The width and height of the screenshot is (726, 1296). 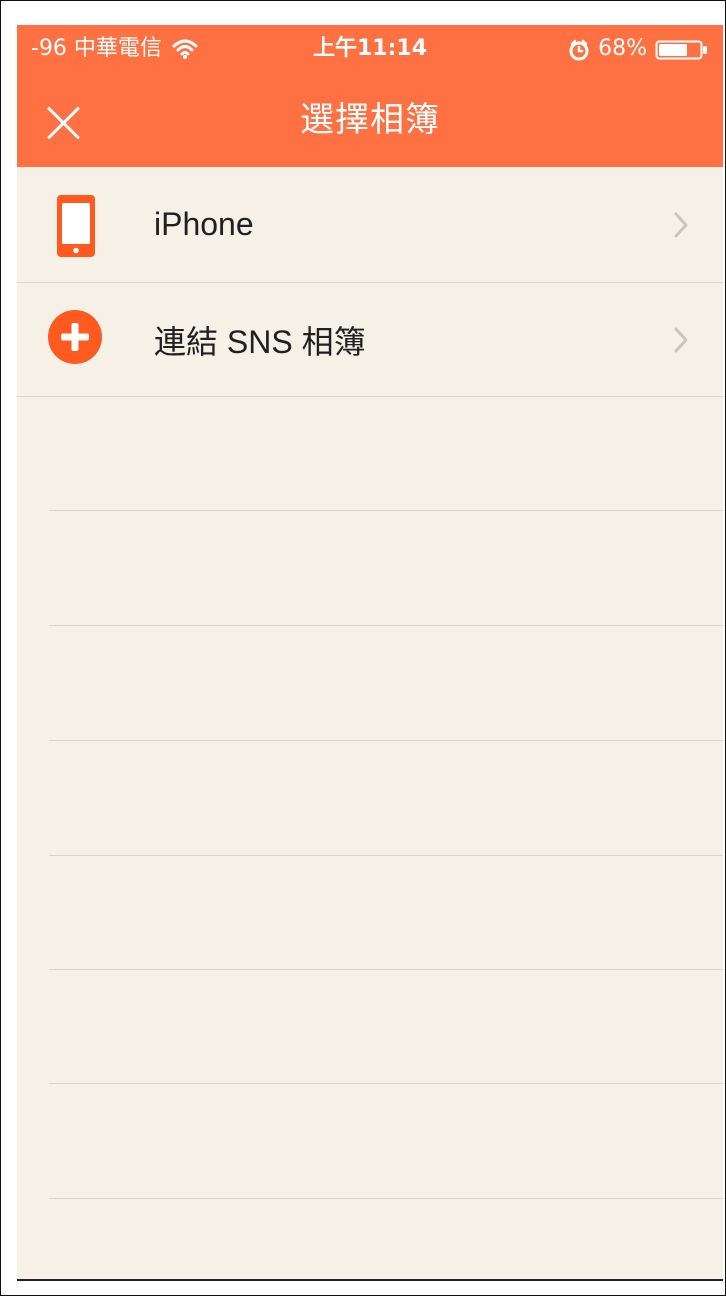 What do you see at coordinates (370, 49) in the screenshot?
I see `status-bar: -96 中華電信 上午11:14 68%` at bounding box center [370, 49].